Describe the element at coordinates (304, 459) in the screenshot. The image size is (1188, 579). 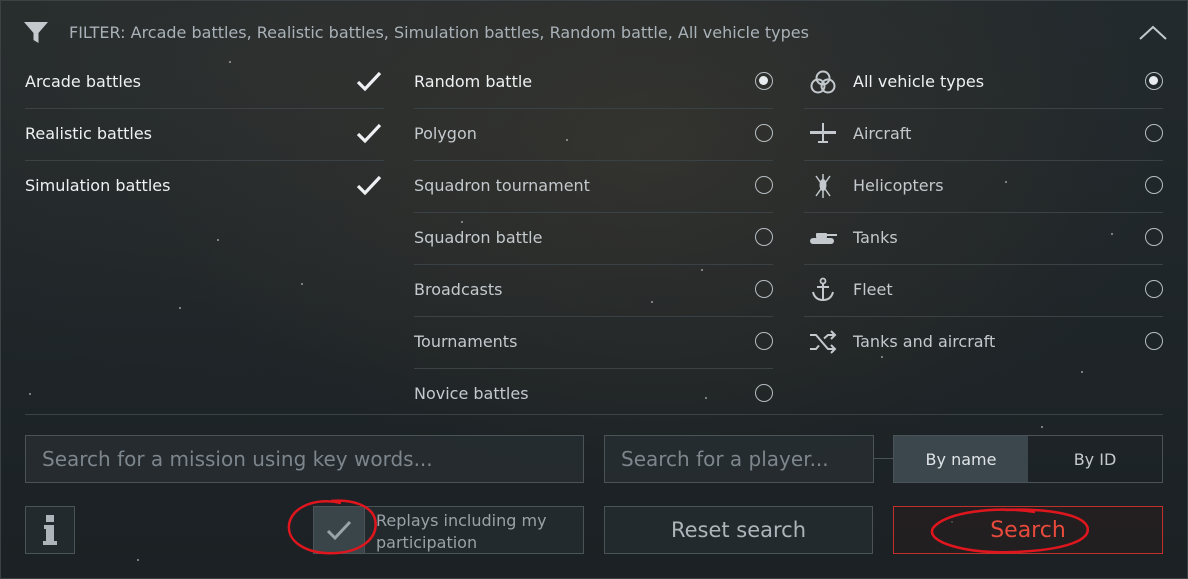
I see `mission-search-input` at that location.